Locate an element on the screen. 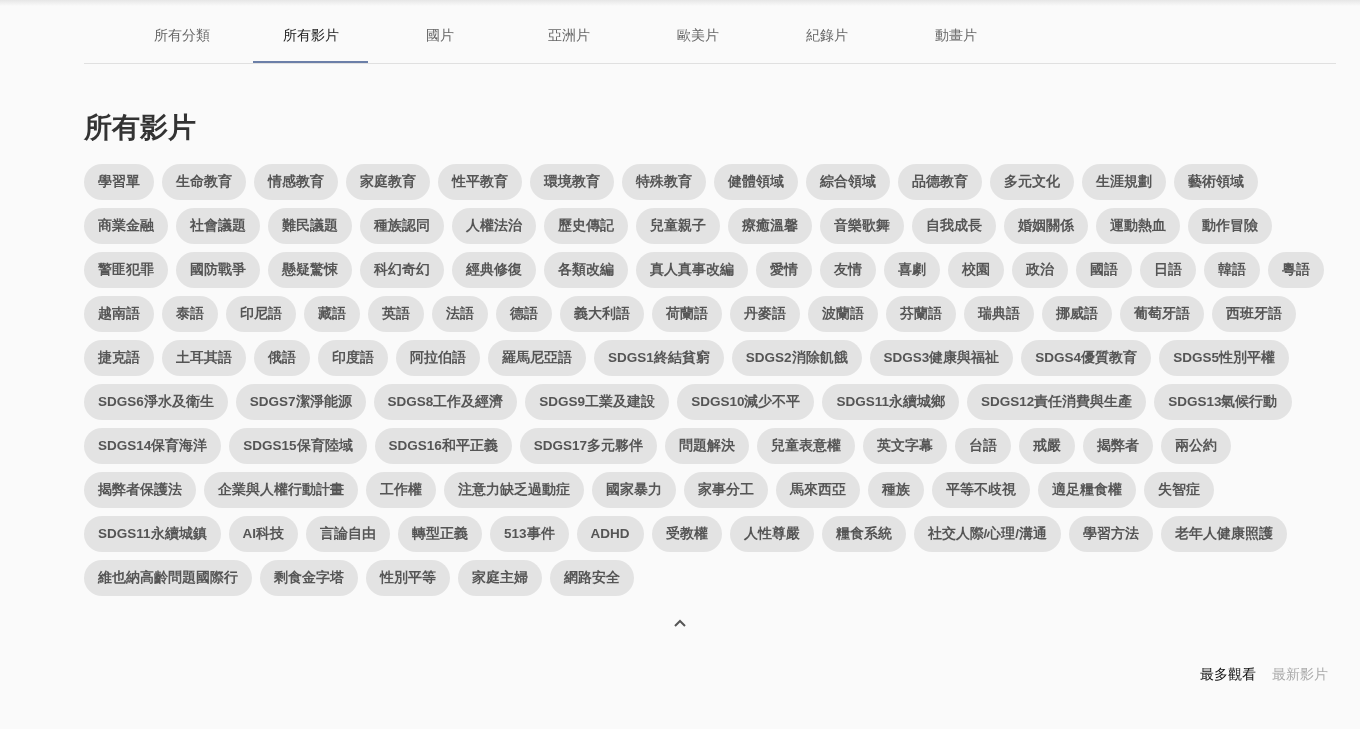 The image size is (1360, 729). tag-chip: 捷克語 is located at coordinates (119, 358).